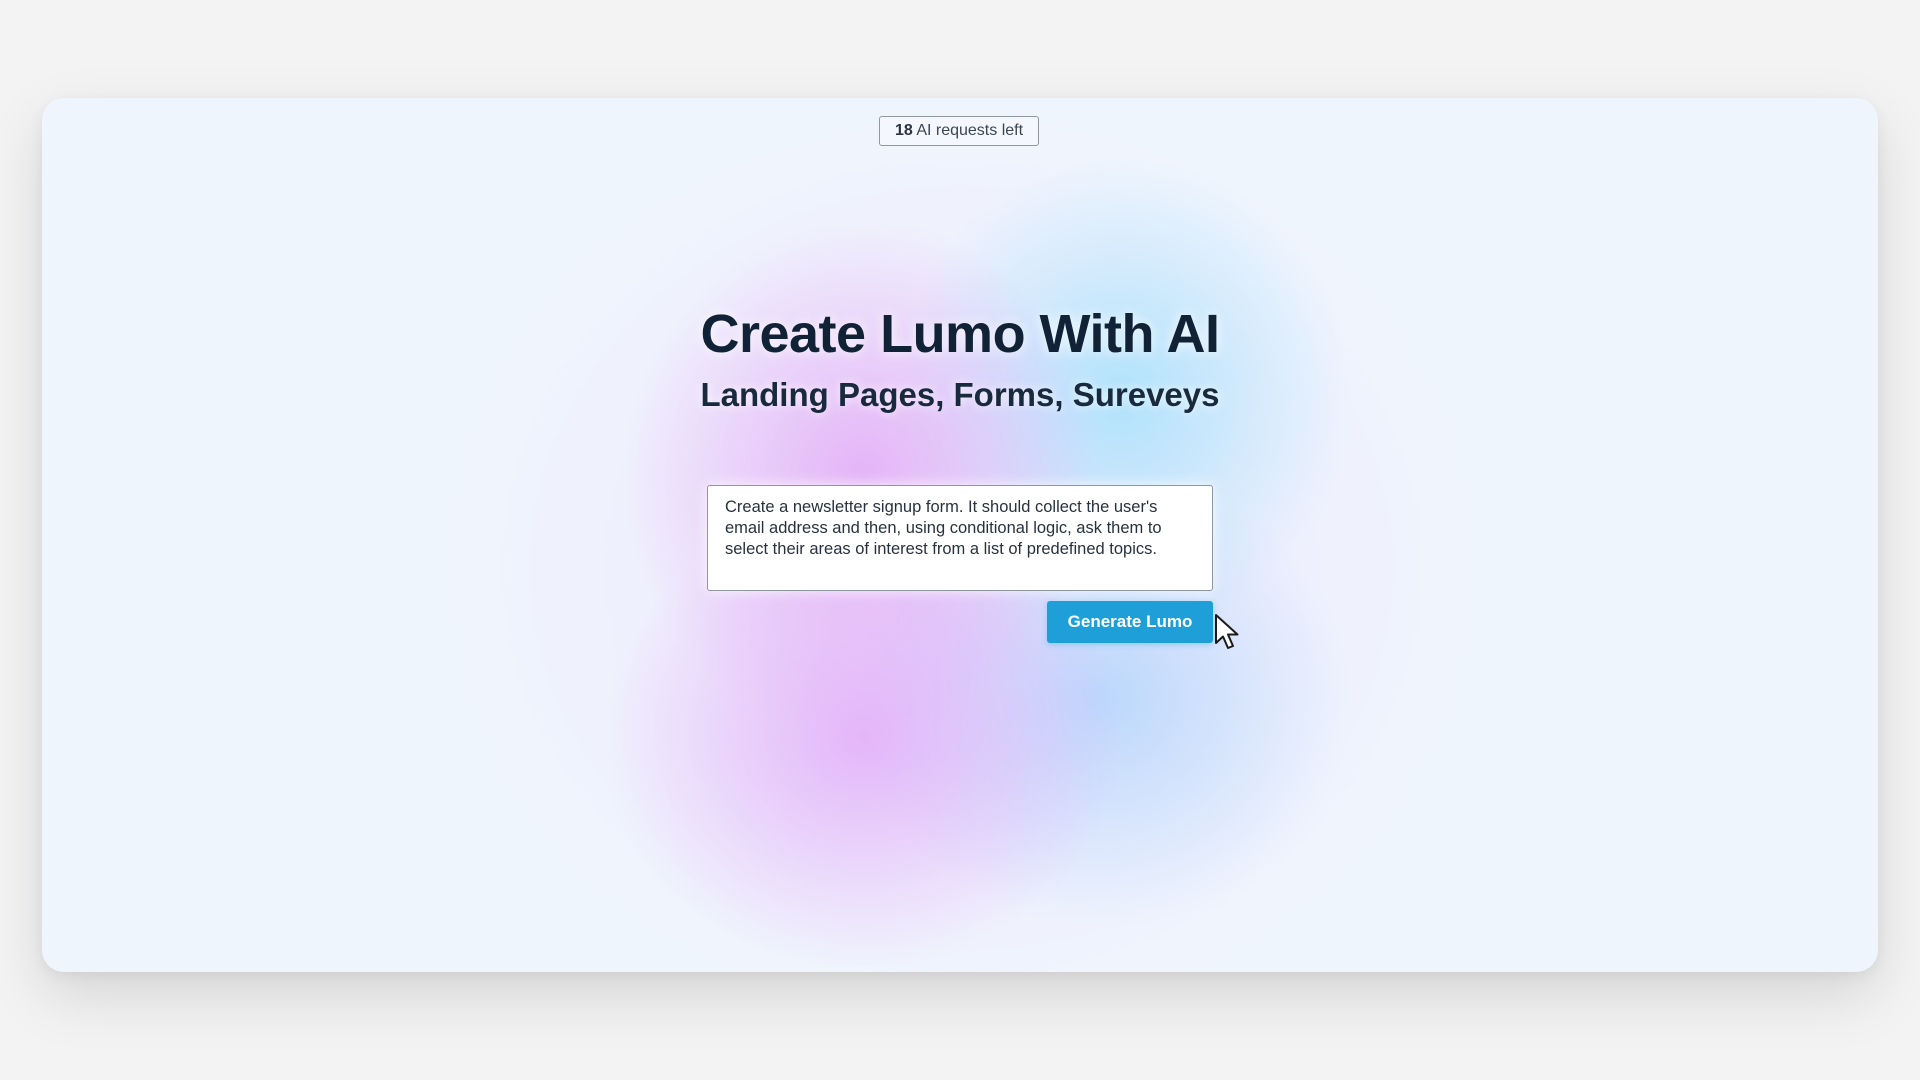  Describe the element at coordinates (903, 130) in the screenshot. I see `ai-requests-count: 18` at that location.